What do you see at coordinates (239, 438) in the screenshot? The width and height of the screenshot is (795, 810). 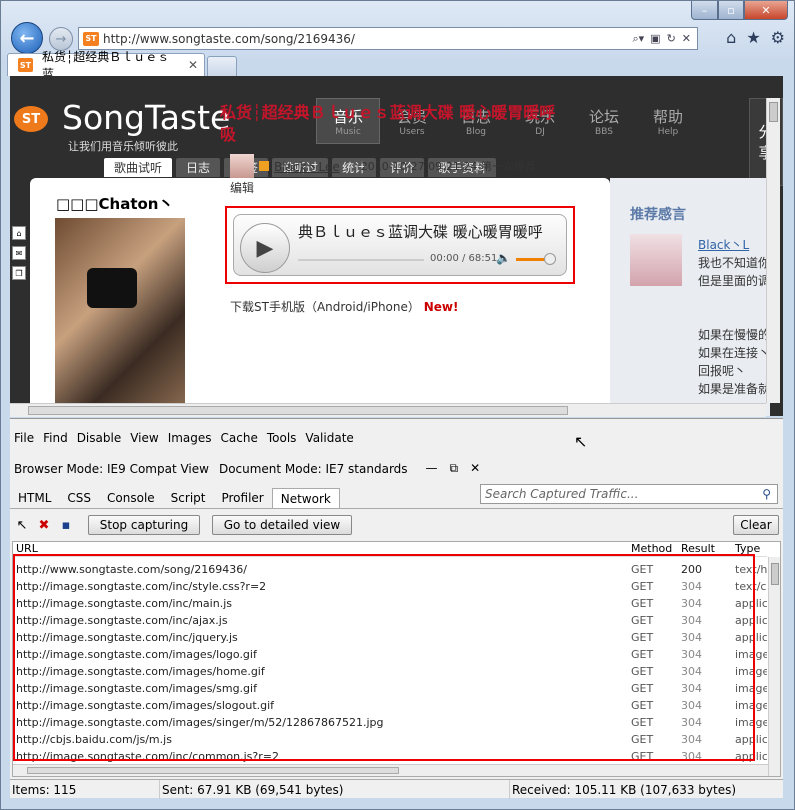 I see `menu-cache: Cache` at bounding box center [239, 438].